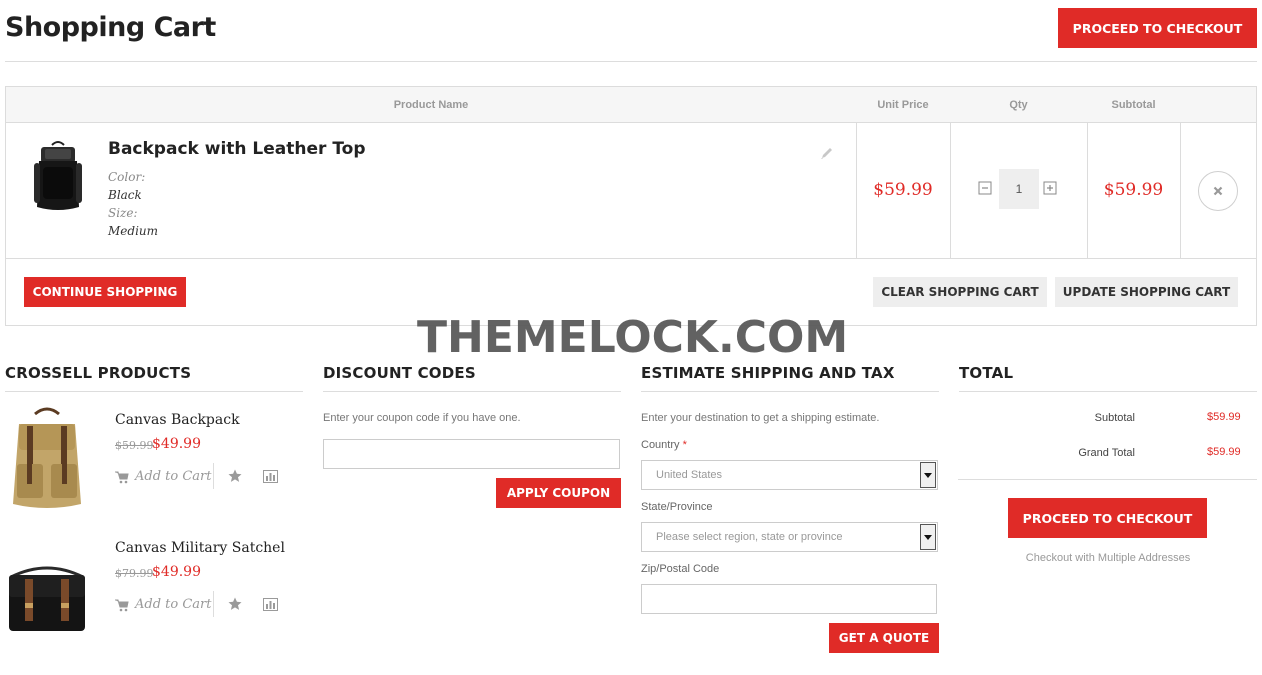  I want to click on proceed-to-checkout-button-bottom: Proceed to Checkout, so click(1107, 518).